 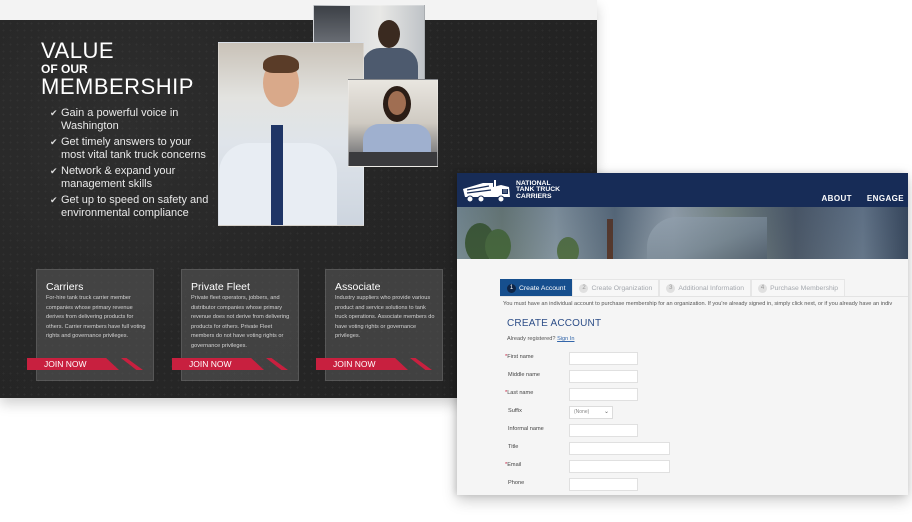 What do you see at coordinates (682, 236) in the screenshot?
I see `hero-banner-image` at bounding box center [682, 236].